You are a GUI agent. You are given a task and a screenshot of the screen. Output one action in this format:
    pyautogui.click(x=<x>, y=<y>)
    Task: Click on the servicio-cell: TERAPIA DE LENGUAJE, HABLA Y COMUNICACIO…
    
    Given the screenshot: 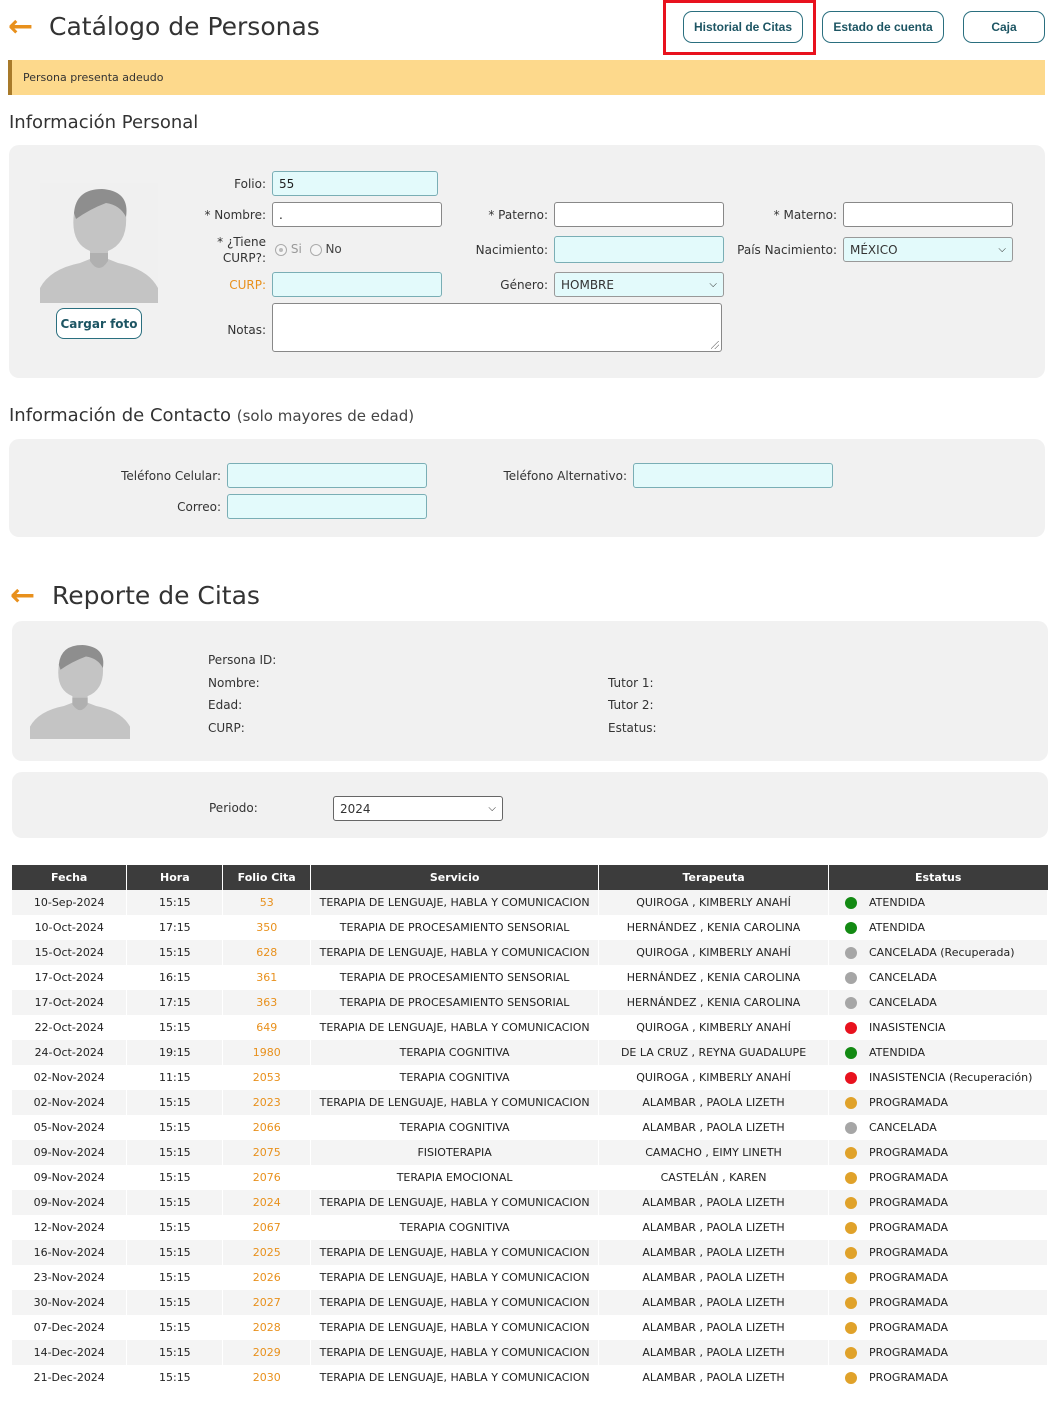 What is the action you would take?
    pyautogui.click(x=455, y=1102)
    